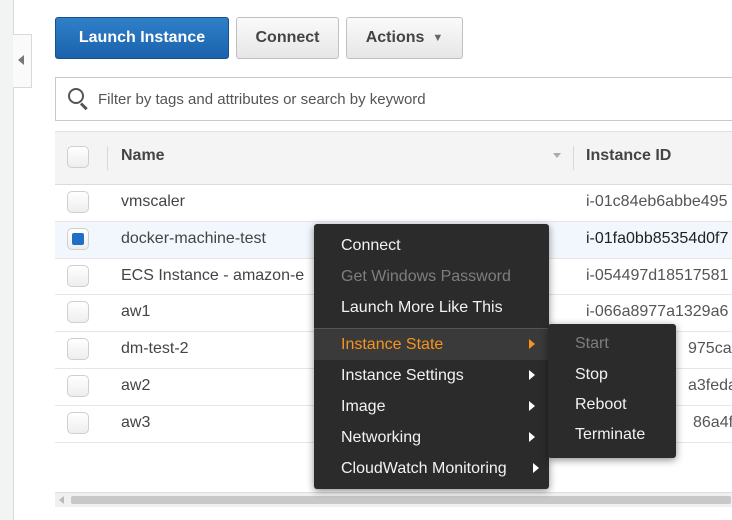 This screenshot has height=520, width=732. Describe the element at coordinates (612, 375) in the screenshot. I see `submenu-item-stop: Stop` at that location.